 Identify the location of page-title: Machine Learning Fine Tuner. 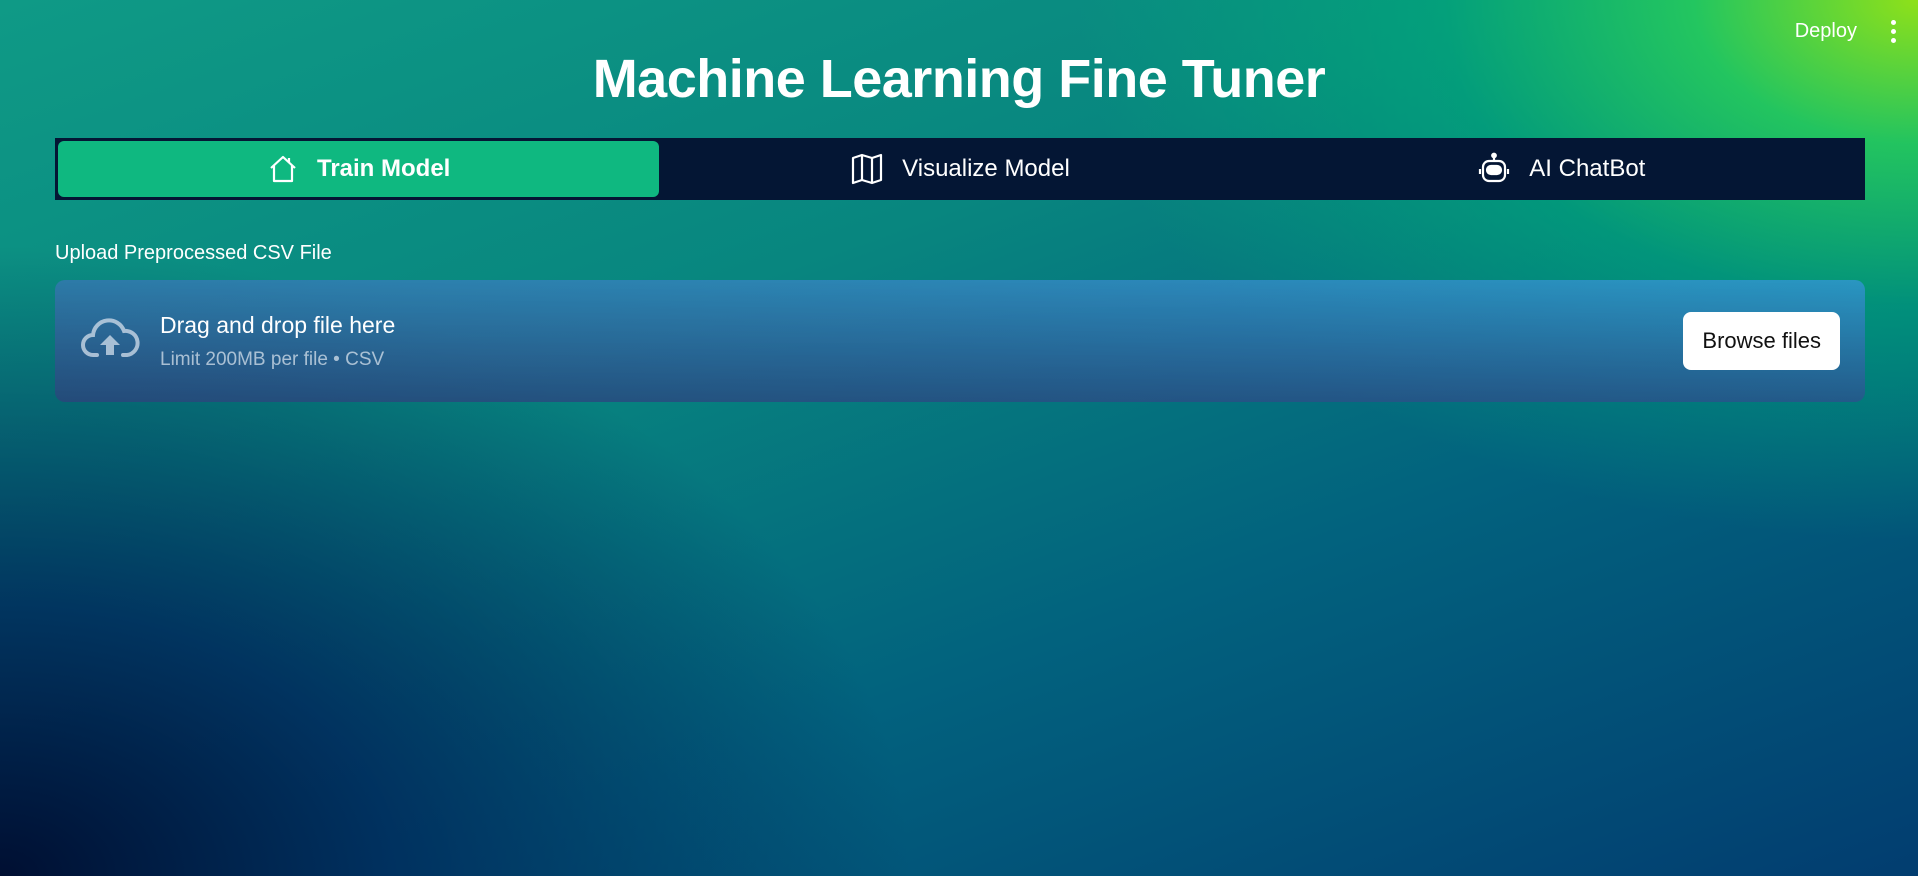
(959, 79).